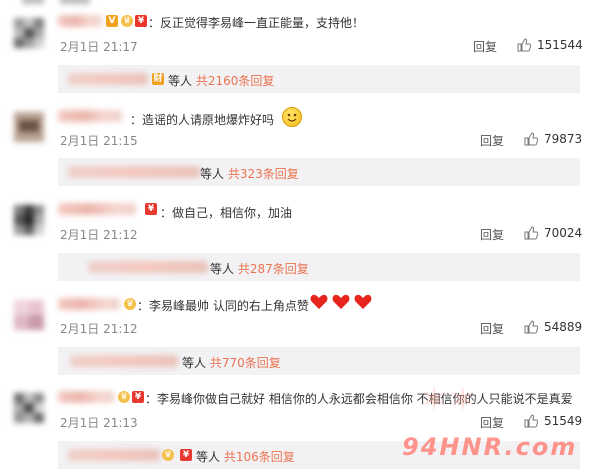  I want to click on reply-summary: 等人 共323条回复, so click(319, 172).